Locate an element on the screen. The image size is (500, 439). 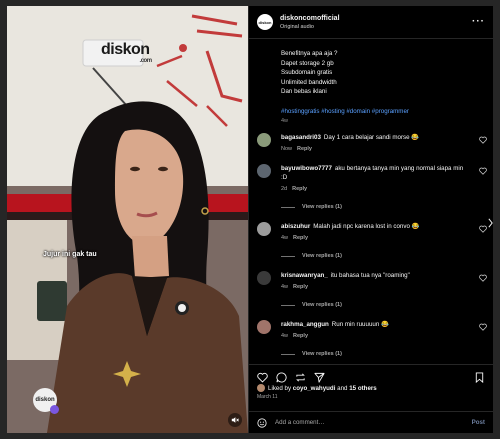
likes-others-count: 15 others is located at coordinates (363, 388).